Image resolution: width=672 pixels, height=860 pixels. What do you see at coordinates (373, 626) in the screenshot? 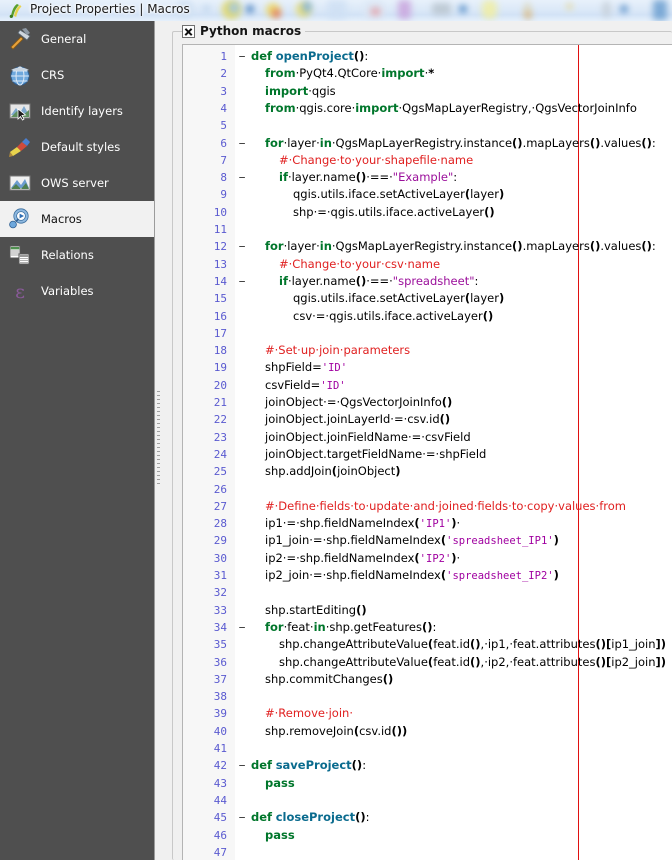
I see `code-token: ·shp.getFeatures` at bounding box center [373, 626].